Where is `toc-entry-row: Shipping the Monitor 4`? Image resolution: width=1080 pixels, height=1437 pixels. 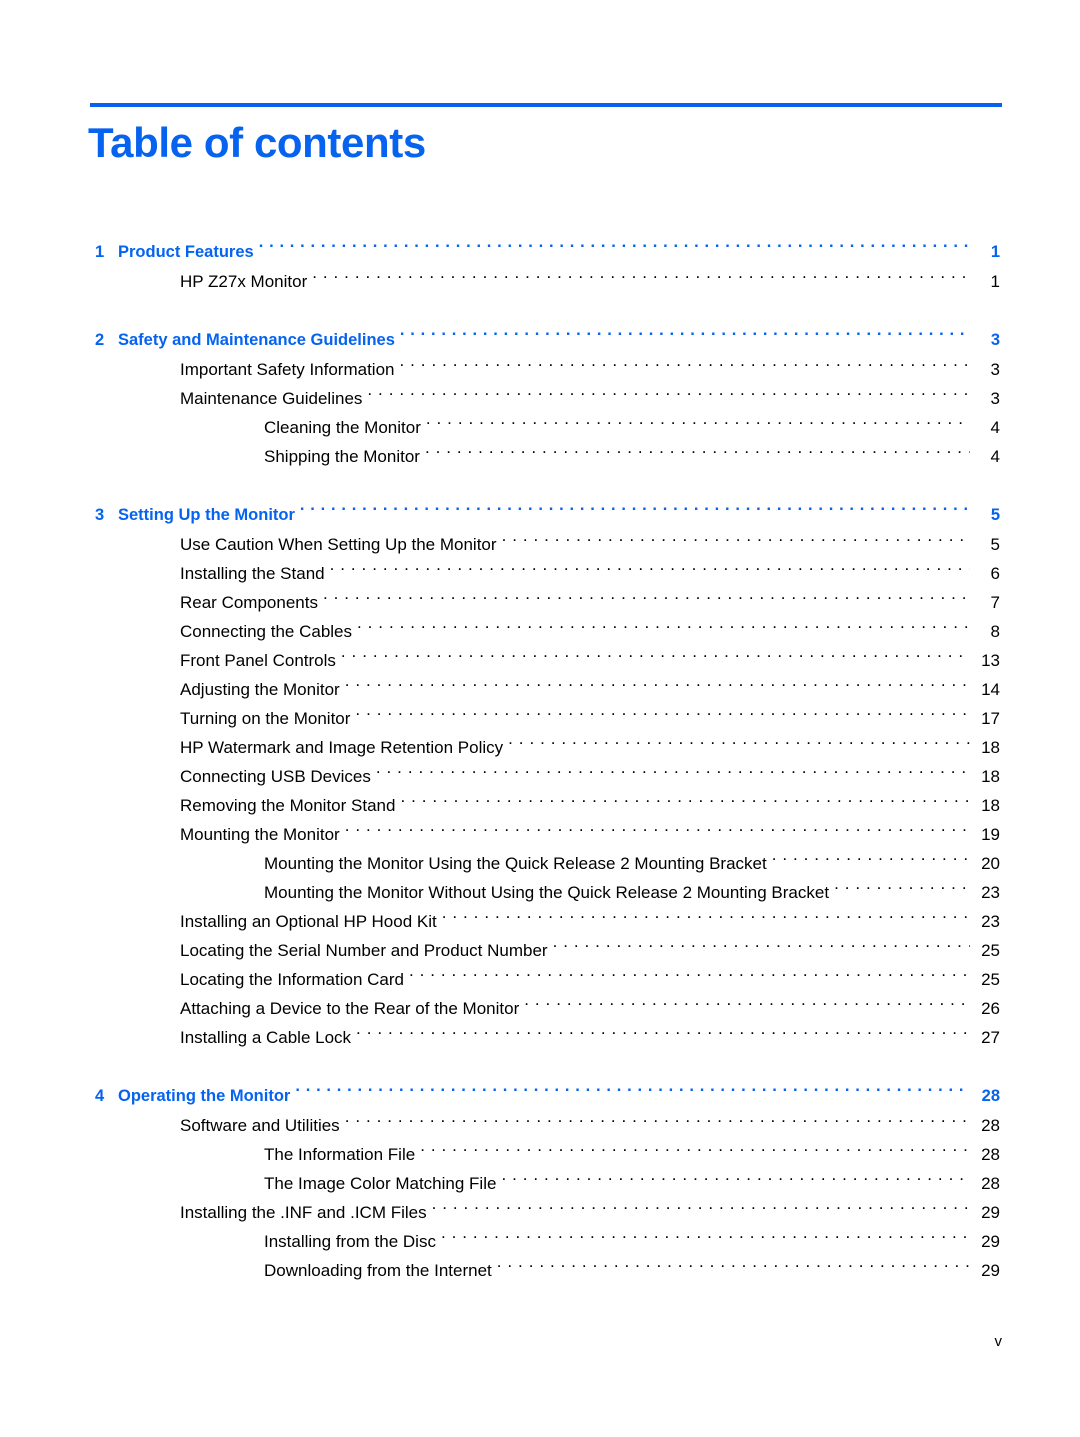
toc-entry-row: Shipping the Monitor 4 is located at coordinates (540, 456).